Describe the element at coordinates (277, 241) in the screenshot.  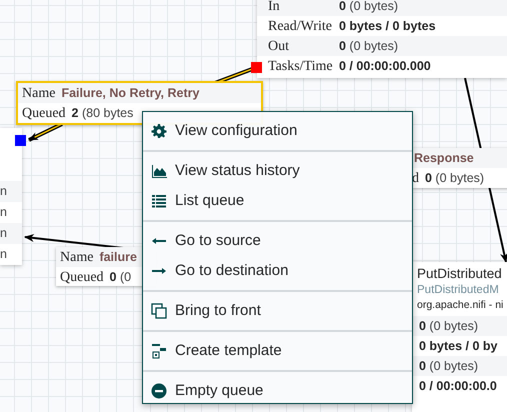
I see `menu-item: Go to source` at that location.